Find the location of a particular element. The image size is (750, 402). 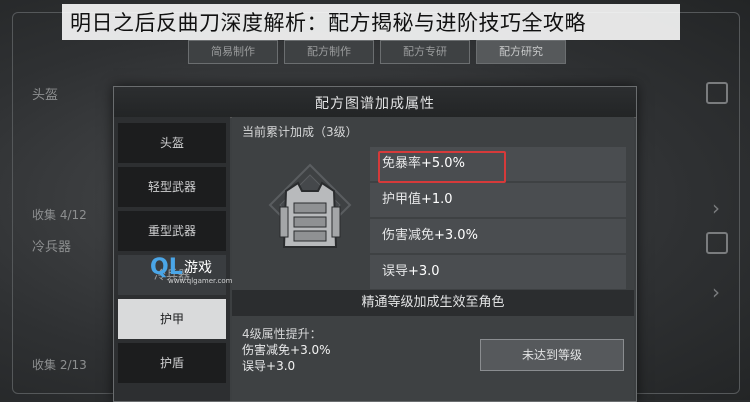

mastery-bonus-bar: 精通等级加成生效至角色 is located at coordinates (433, 303).